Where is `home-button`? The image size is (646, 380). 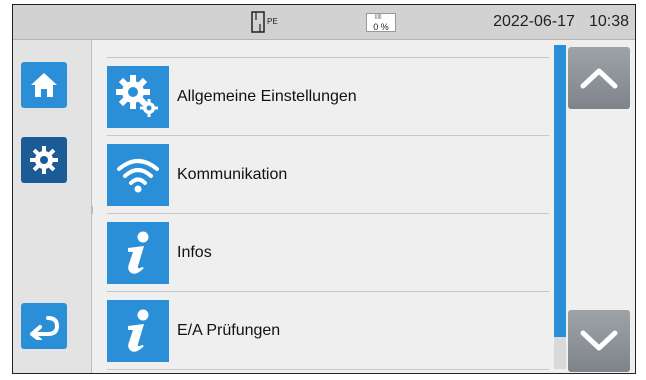
home-button is located at coordinates (44, 85).